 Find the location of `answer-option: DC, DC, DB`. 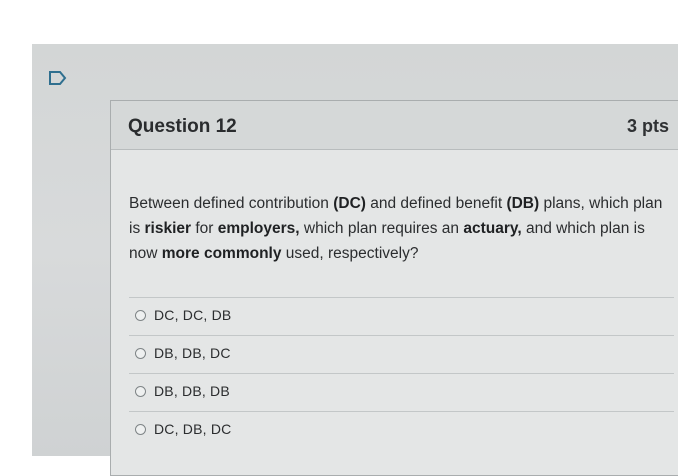

answer-option: DC, DC, DB is located at coordinates (401, 316).